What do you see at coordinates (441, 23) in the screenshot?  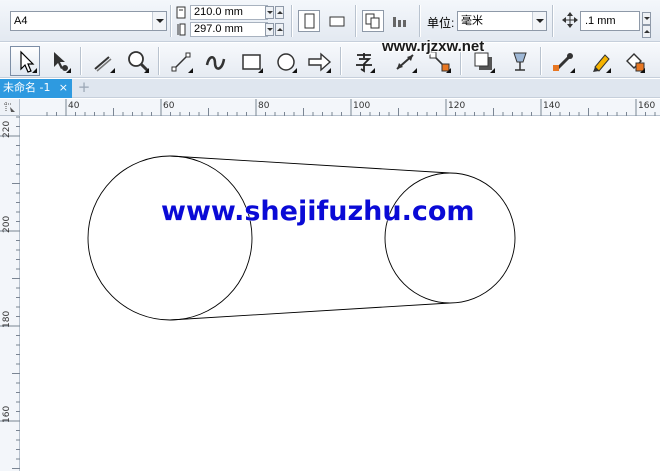 I see `units-label: 单位:` at bounding box center [441, 23].